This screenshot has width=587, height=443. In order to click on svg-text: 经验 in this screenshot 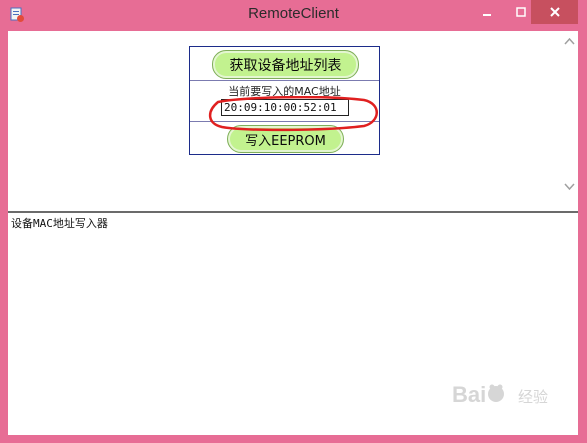, I will do `click(533, 397)`.